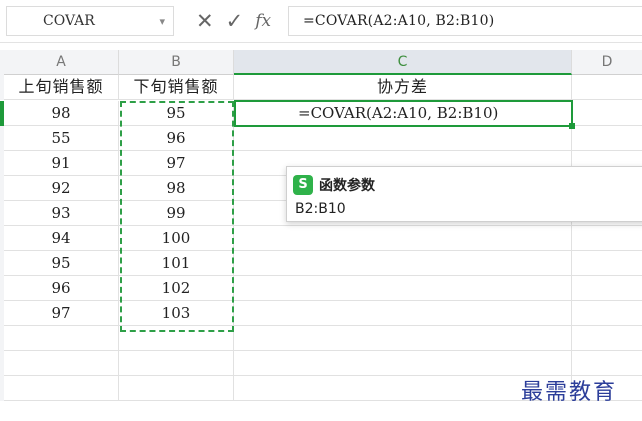  What do you see at coordinates (176, 188) in the screenshot?
I see `cell-b: 98` at bounding box center [176, 188].